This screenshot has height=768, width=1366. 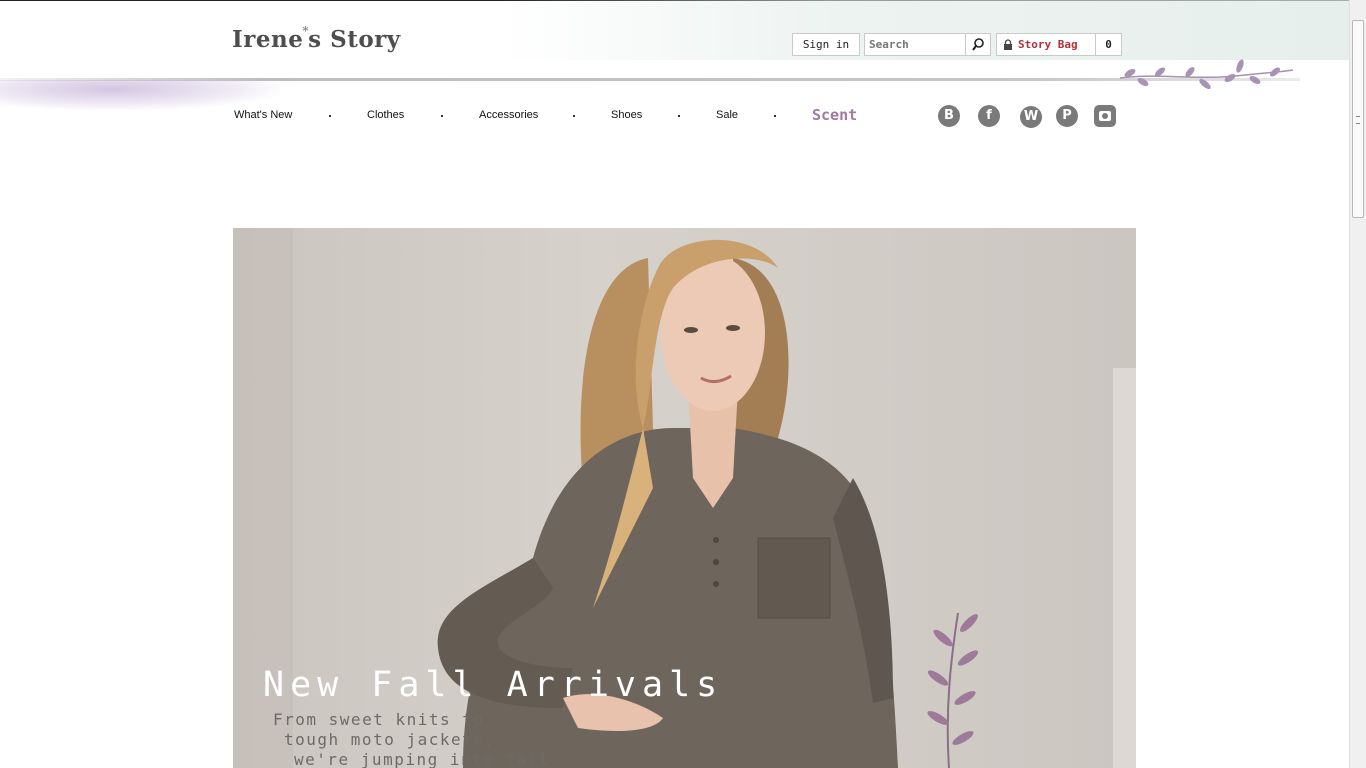 I want to click on facebook-icon: f, so click(x=989, y=116).